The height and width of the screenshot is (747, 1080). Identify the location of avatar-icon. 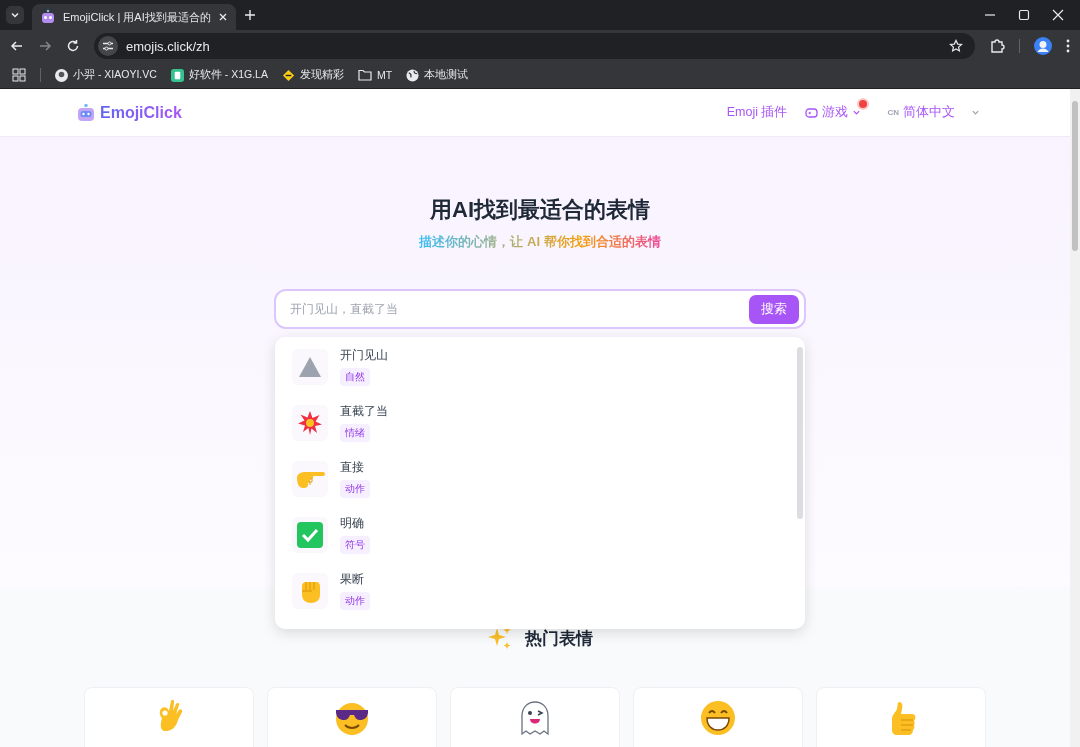
(61, 75).